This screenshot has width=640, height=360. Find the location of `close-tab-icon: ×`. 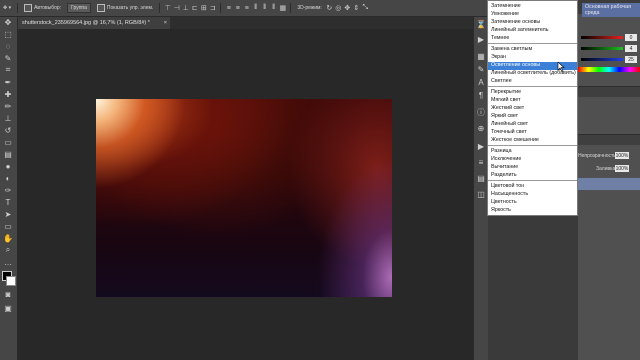

close-tab-icon: × is located at coordinates (165, 23).